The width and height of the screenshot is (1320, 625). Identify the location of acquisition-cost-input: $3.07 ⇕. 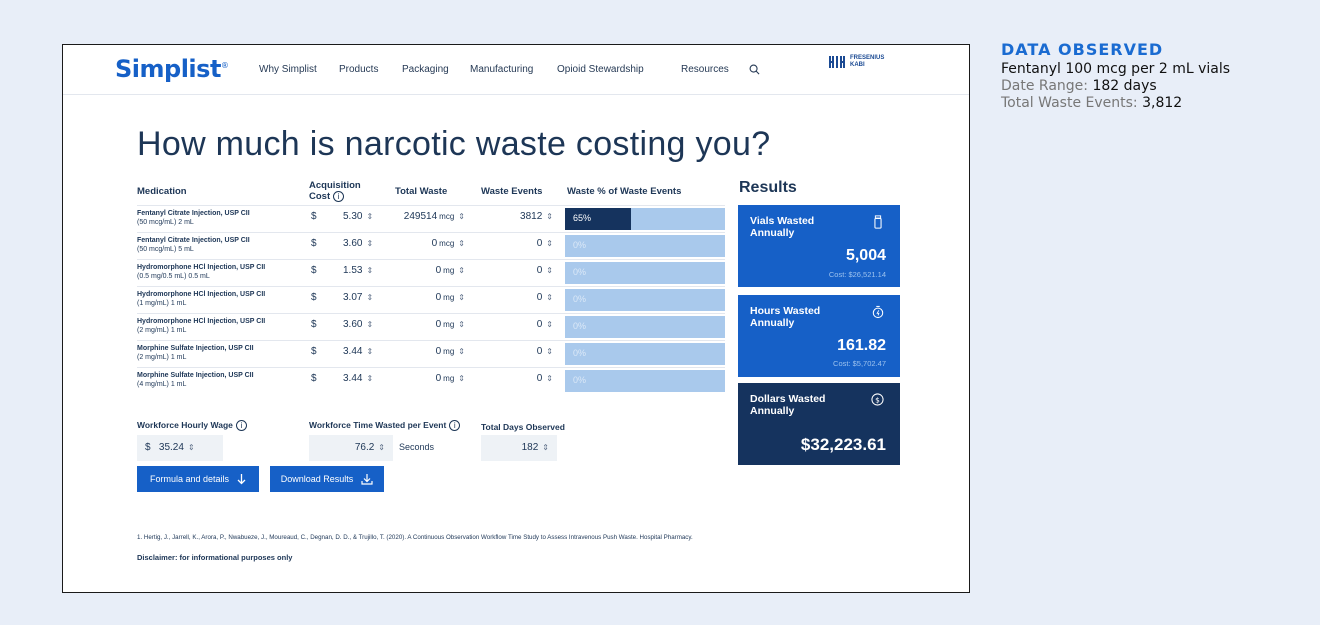
(347, 300).